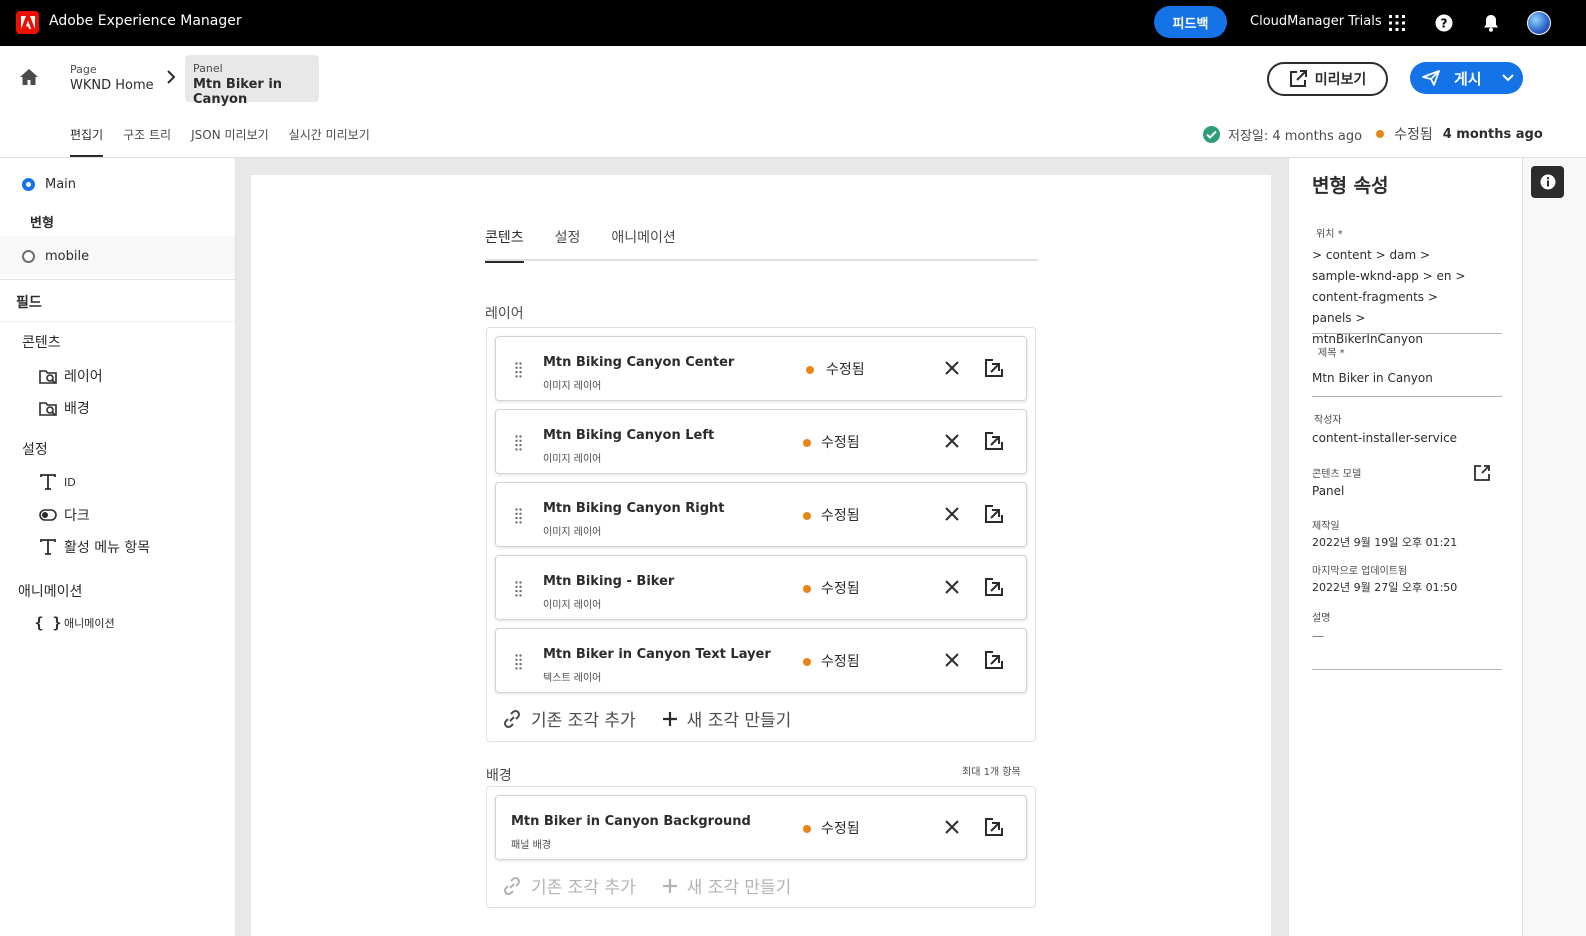 Image resolution: width=1586 pixels, height=936 pixels. Describe the element at coordinates (807, 516) in the screenshot. I see `modified-status-dot` at that location.